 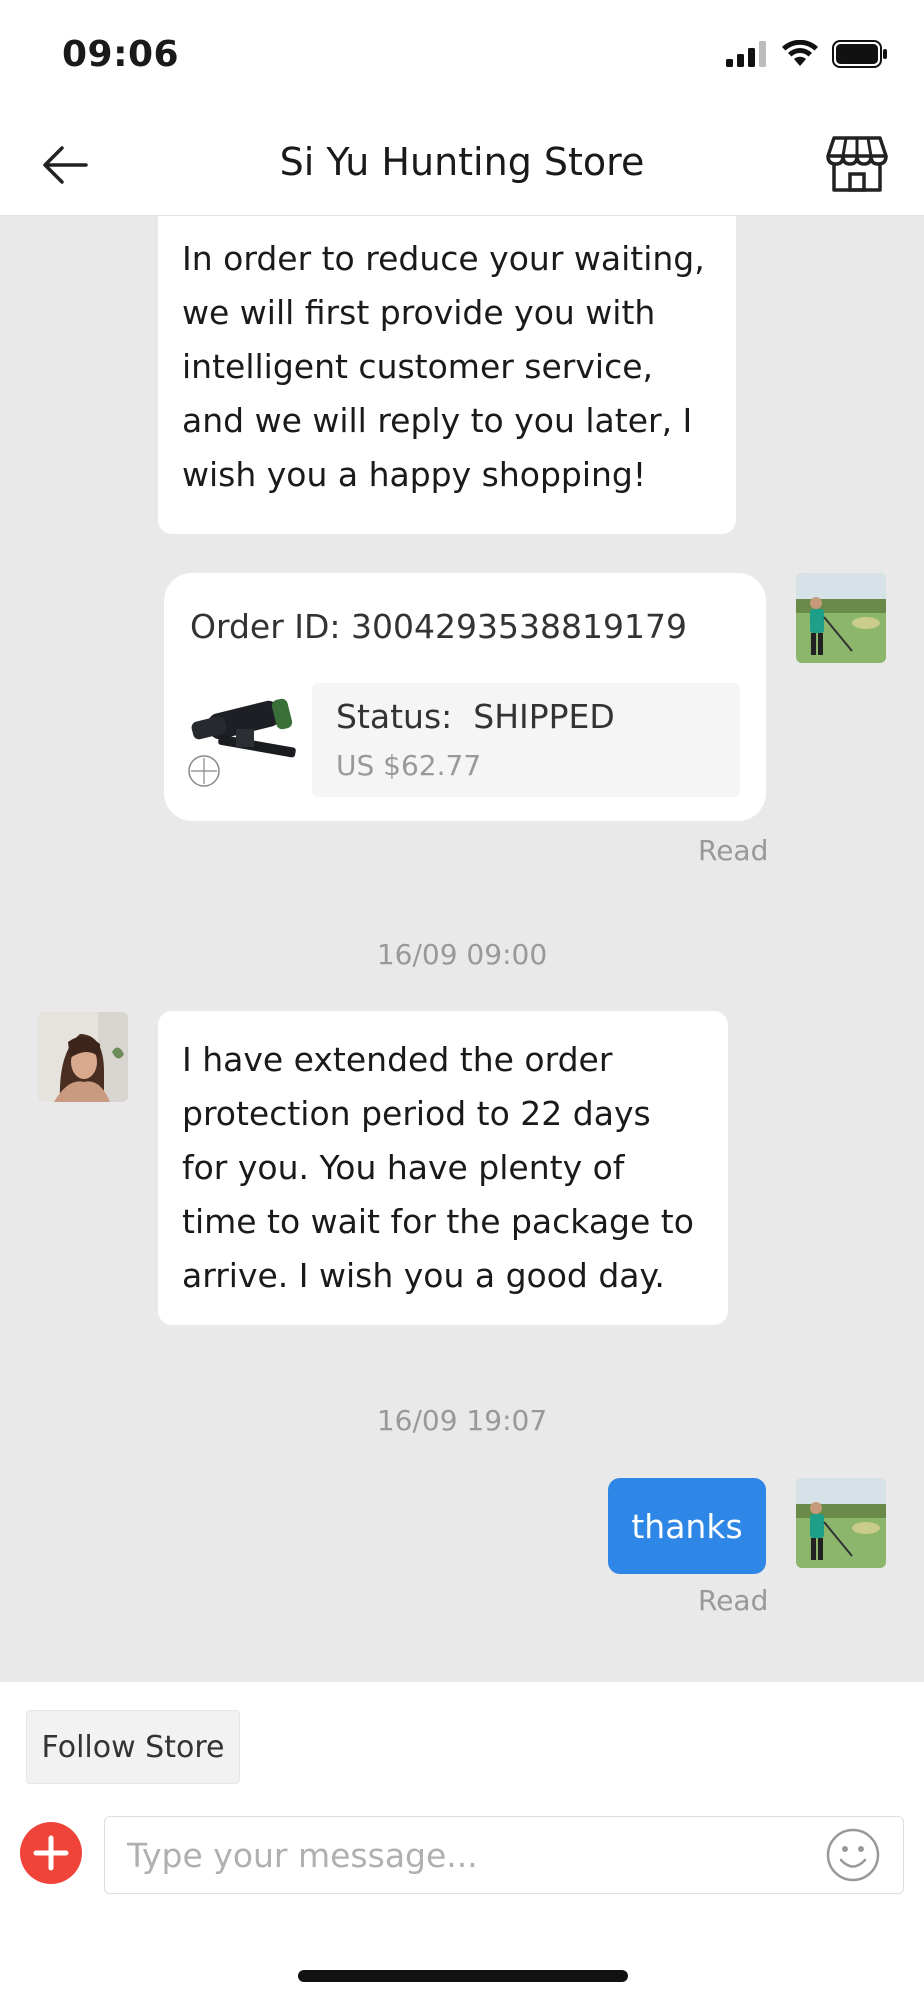 I want to click on page-title: Si Yu Hunting Store, so click(x=462, y=162).